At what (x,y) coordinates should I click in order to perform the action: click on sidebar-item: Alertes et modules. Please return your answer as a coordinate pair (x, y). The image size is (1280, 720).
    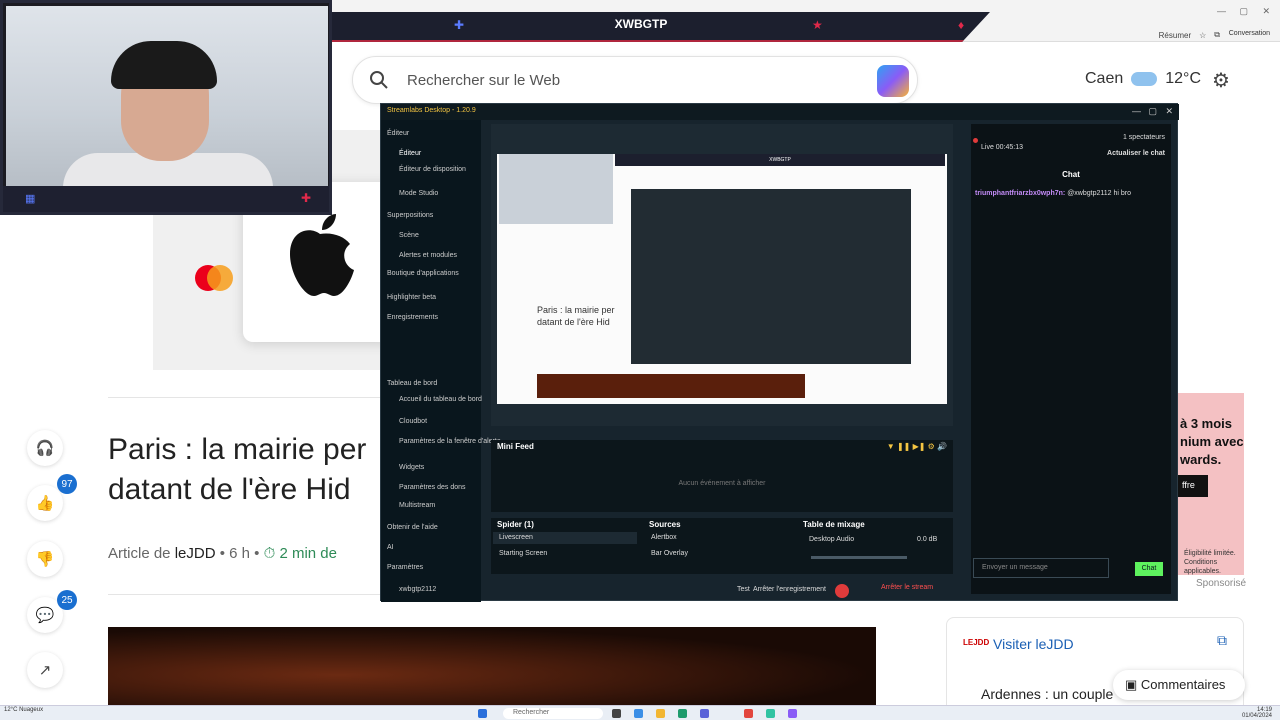
    Looking at the image, I should click on (428, 255).